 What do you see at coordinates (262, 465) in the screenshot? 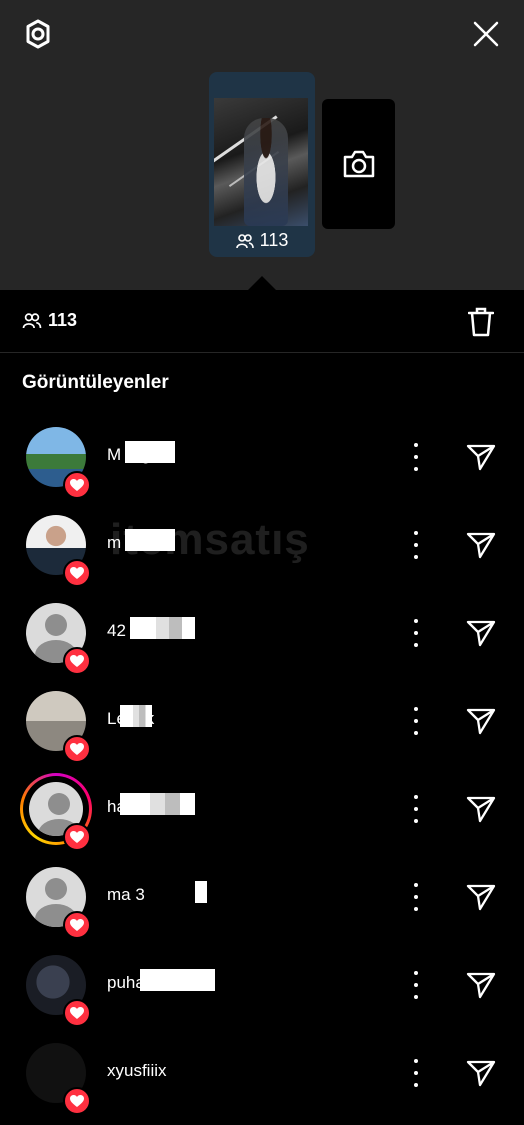
I see `viewer-row: M urgut` at bounding box center [262, 465].